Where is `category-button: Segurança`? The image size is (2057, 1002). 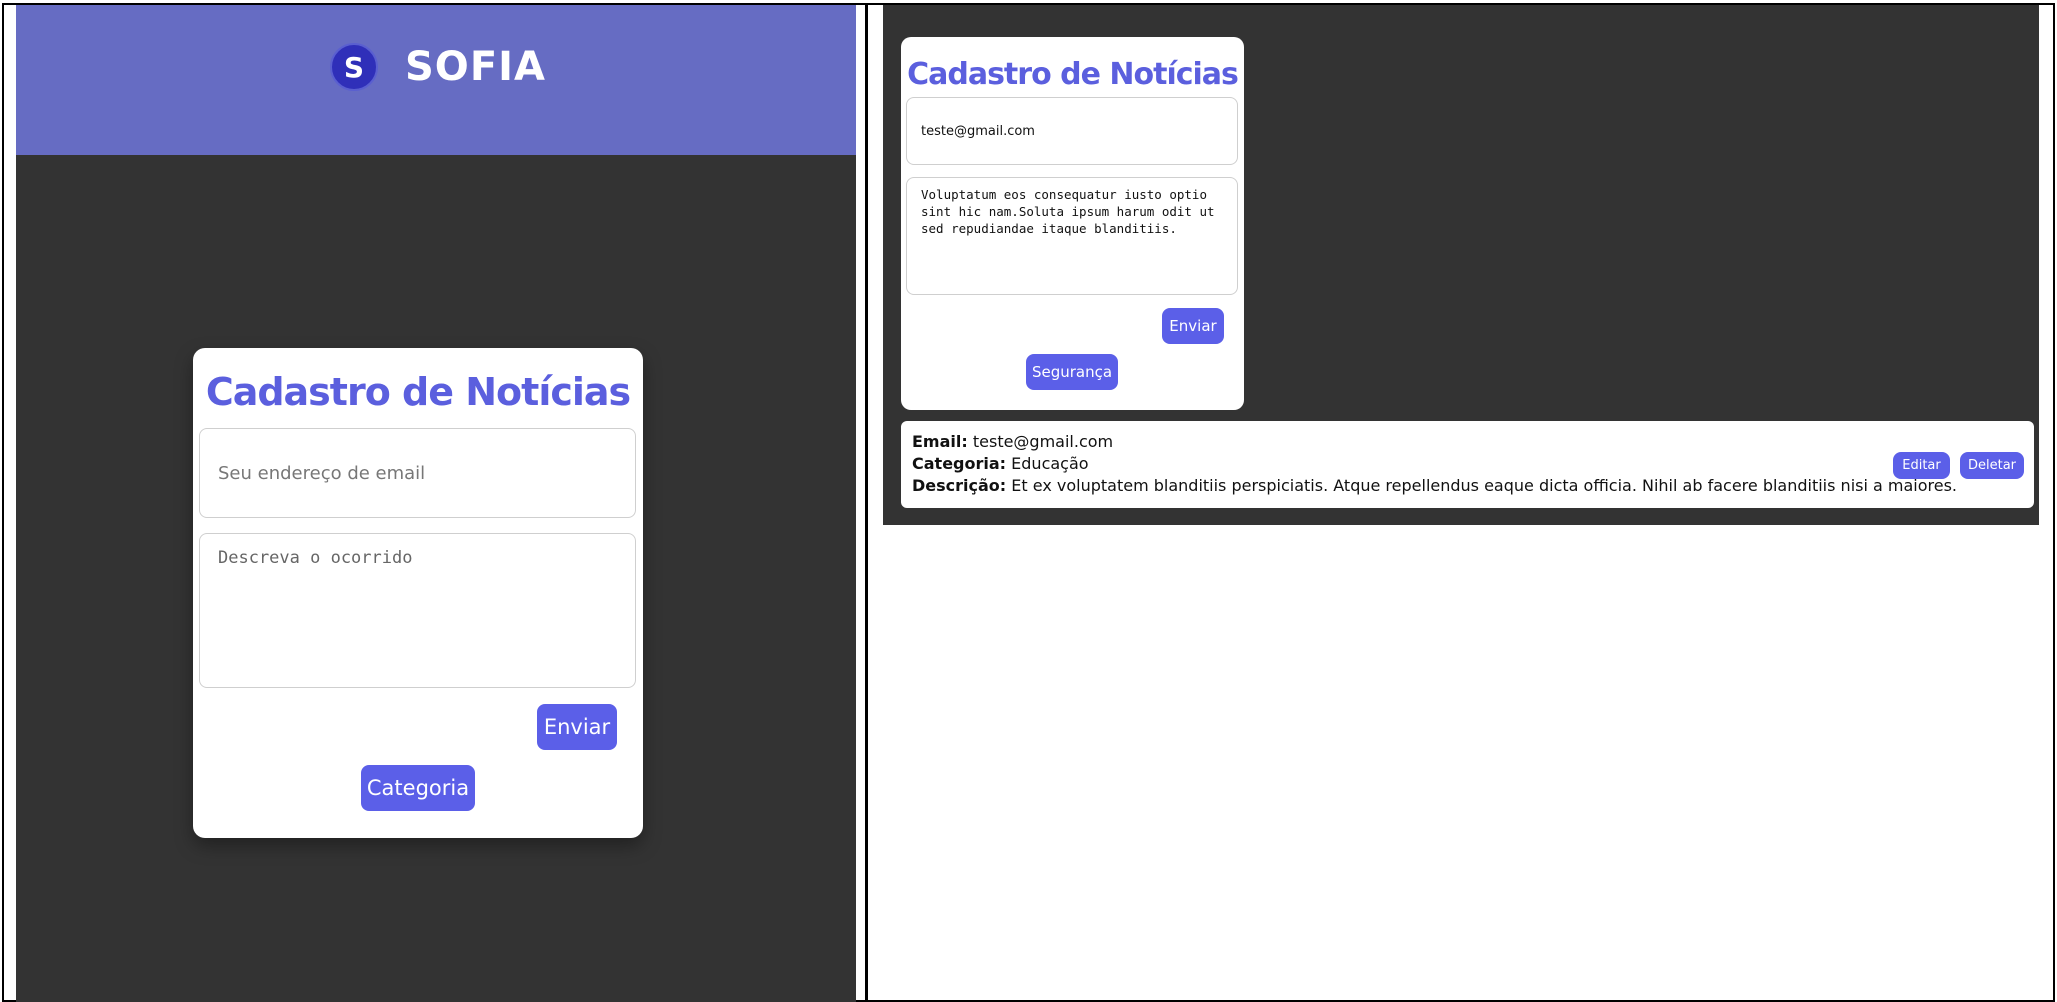
category-button: Segurança is located at coordinates (1072, 372).